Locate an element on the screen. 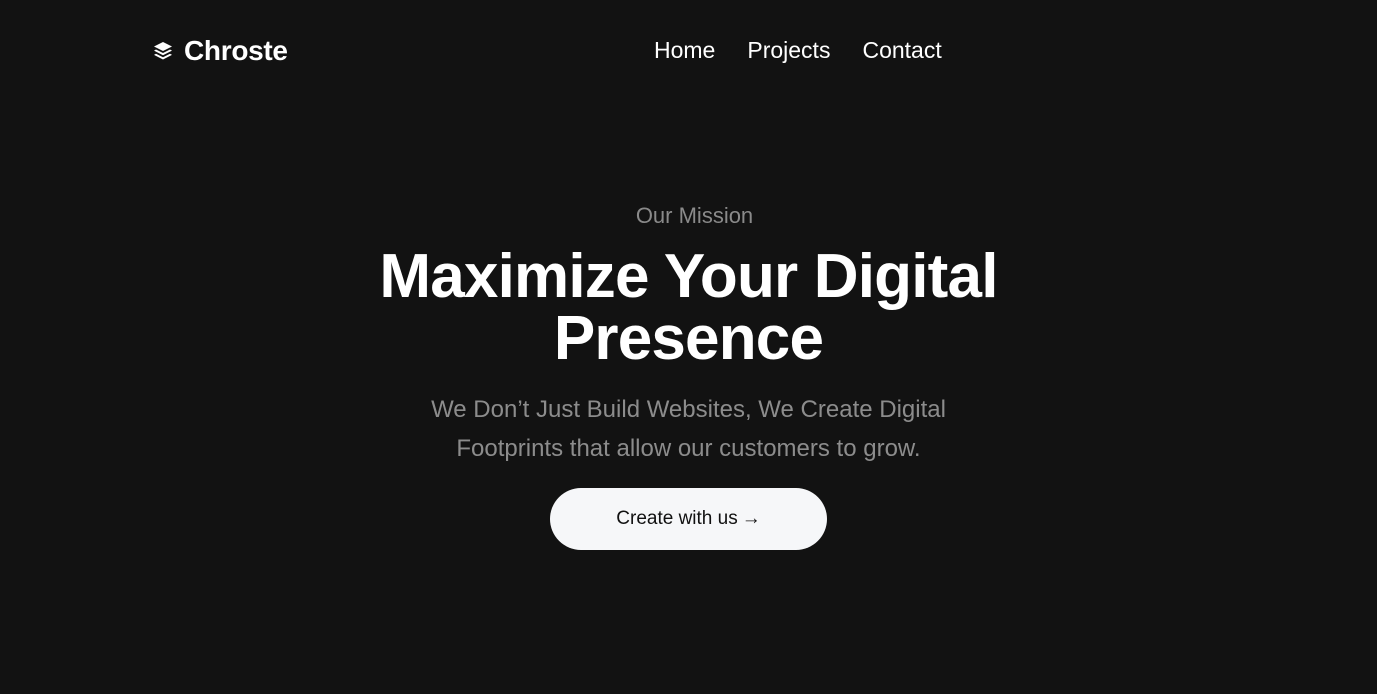  hero-headline-line-2: Presence is located at coordinates (688, 338).